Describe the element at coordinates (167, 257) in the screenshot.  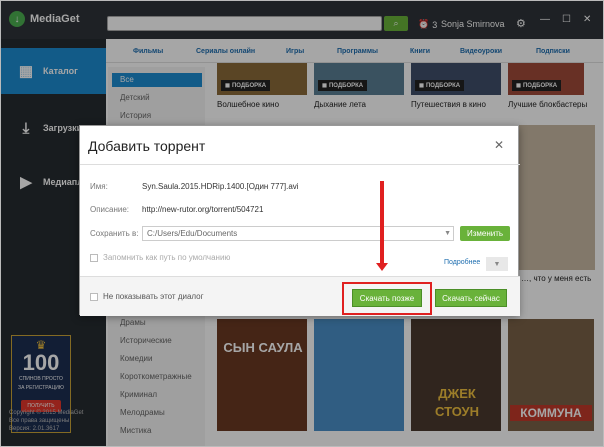
I see `remember-path-label: Запомнить как путь по умолчанию` at that location.